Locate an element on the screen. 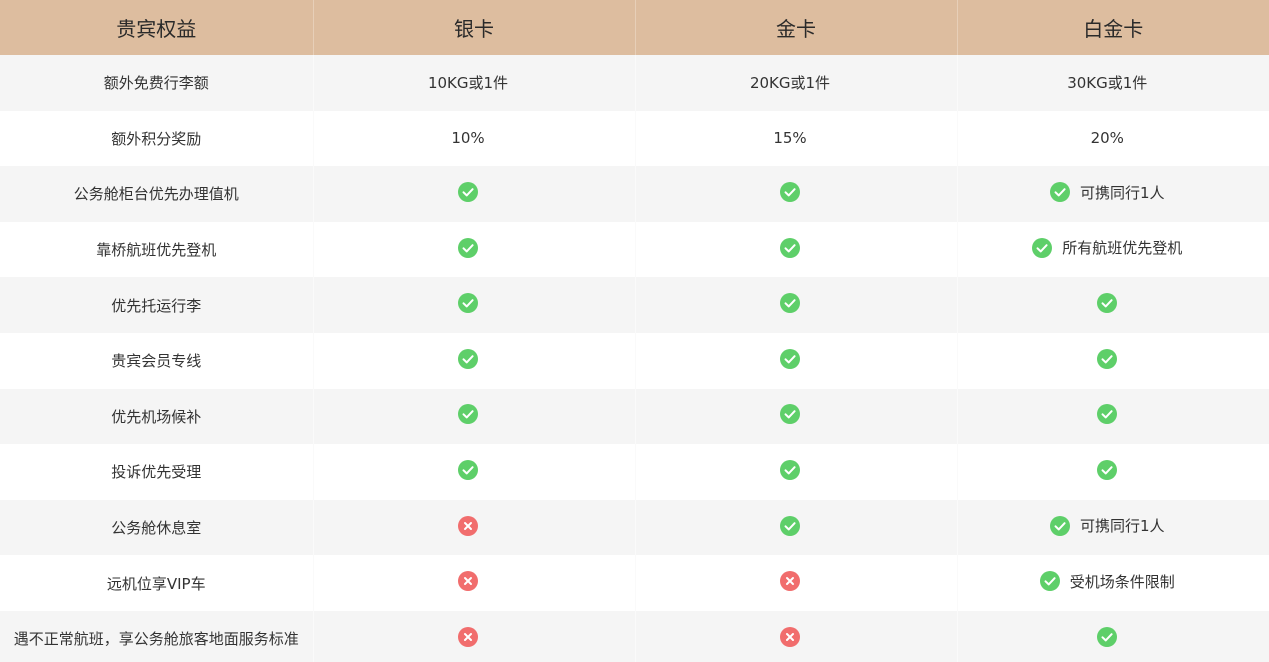 This screenshot has height=662, width=1269. benefit-name: 优先机场候补 is located at coordinates (156, 416).